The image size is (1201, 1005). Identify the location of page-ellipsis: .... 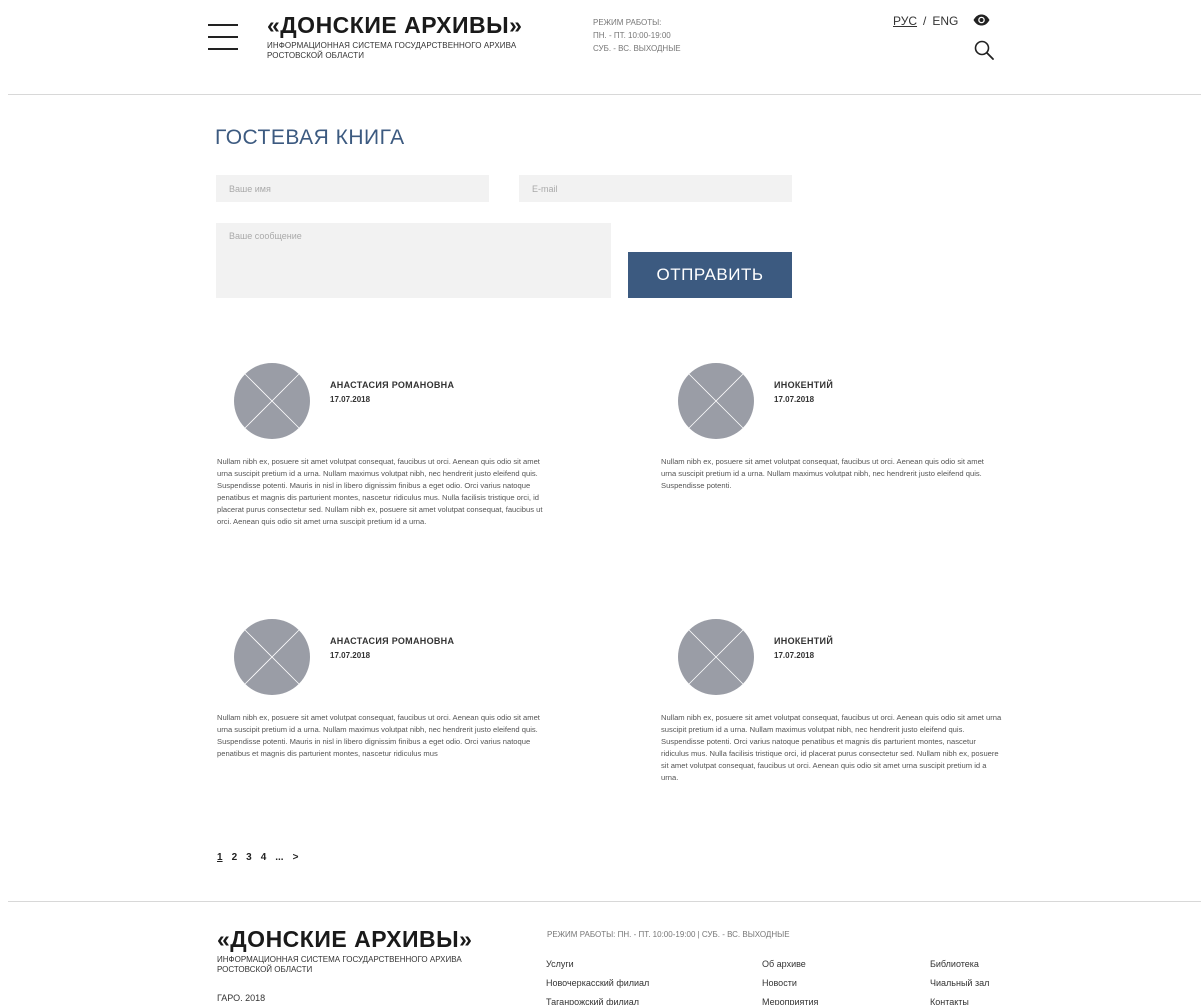
(279, 857).